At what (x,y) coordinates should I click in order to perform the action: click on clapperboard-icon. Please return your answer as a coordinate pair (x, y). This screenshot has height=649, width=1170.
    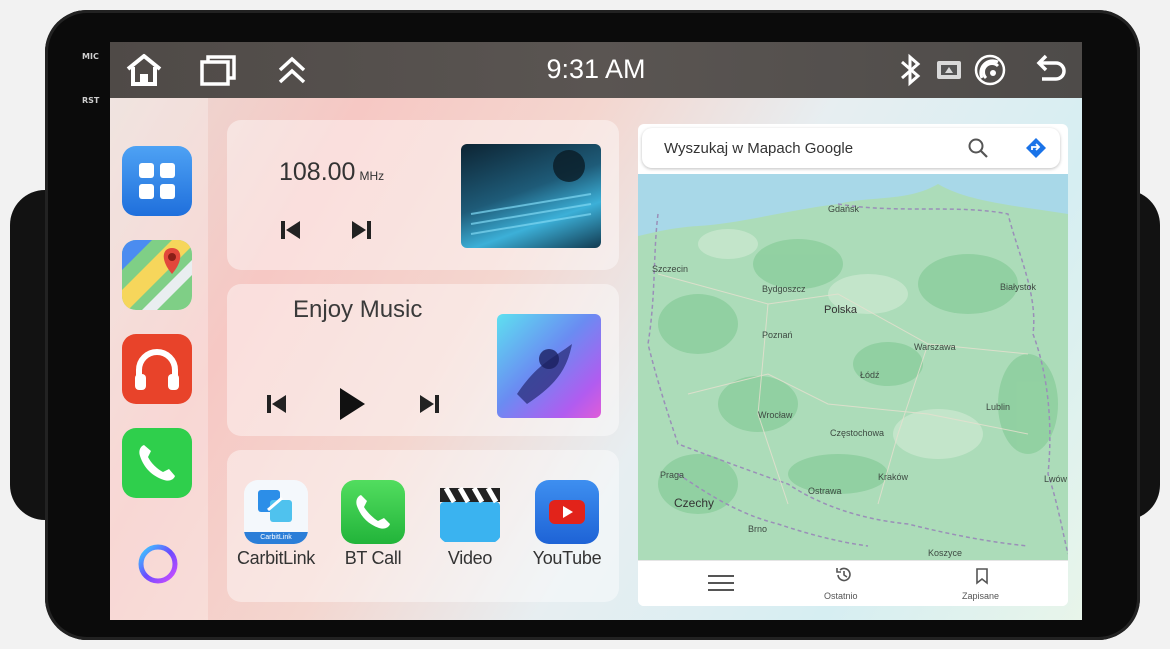
    Looking at the image, I should click on (470, 512).